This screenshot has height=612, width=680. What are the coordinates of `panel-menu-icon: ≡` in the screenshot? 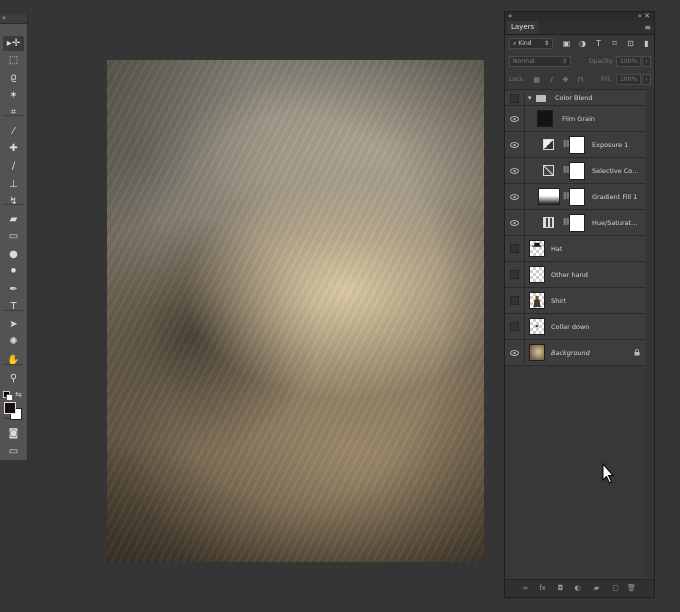 It's located at (647, 27).